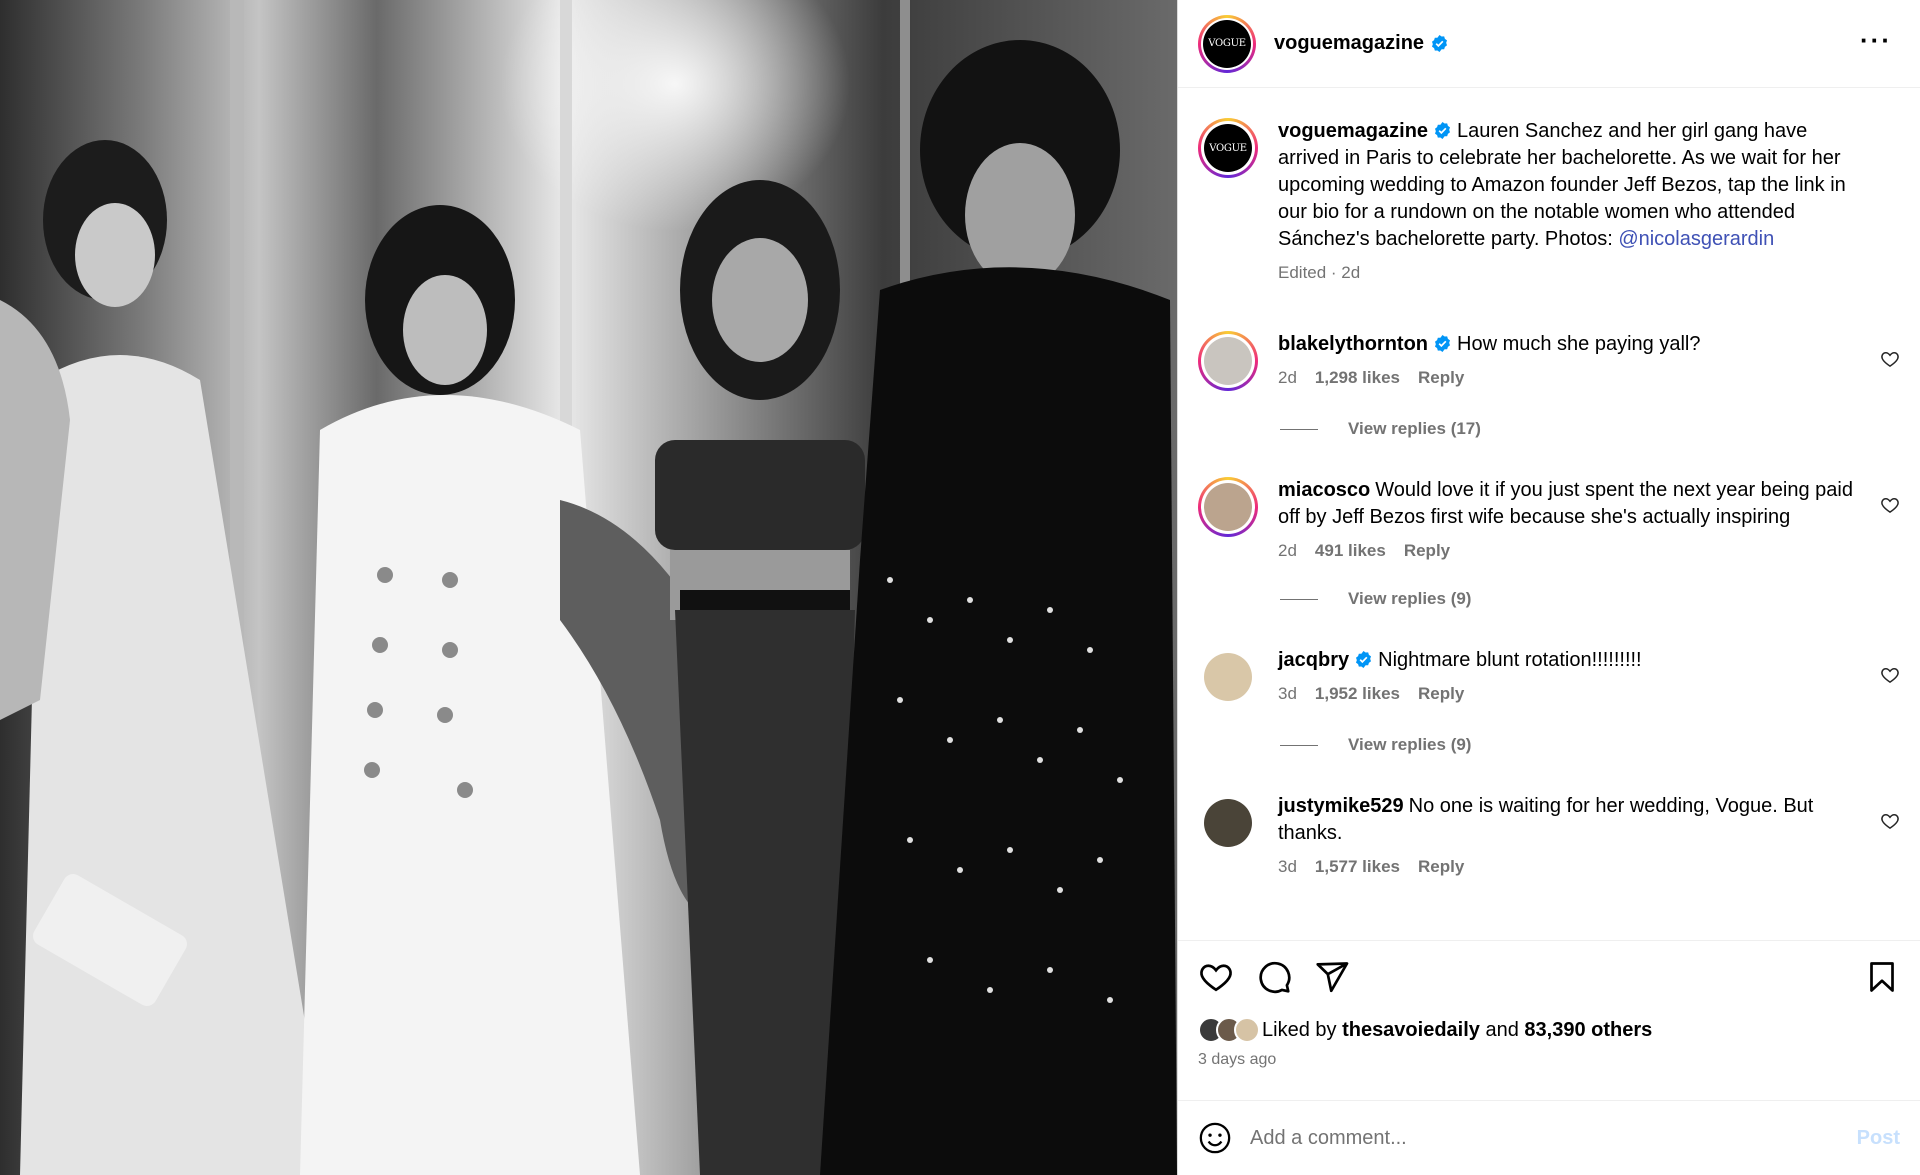  Describe the element at coordinates (1696, 239) in the screenshot. I see `caption-mention-link: @nicolasgerardin` at that location.